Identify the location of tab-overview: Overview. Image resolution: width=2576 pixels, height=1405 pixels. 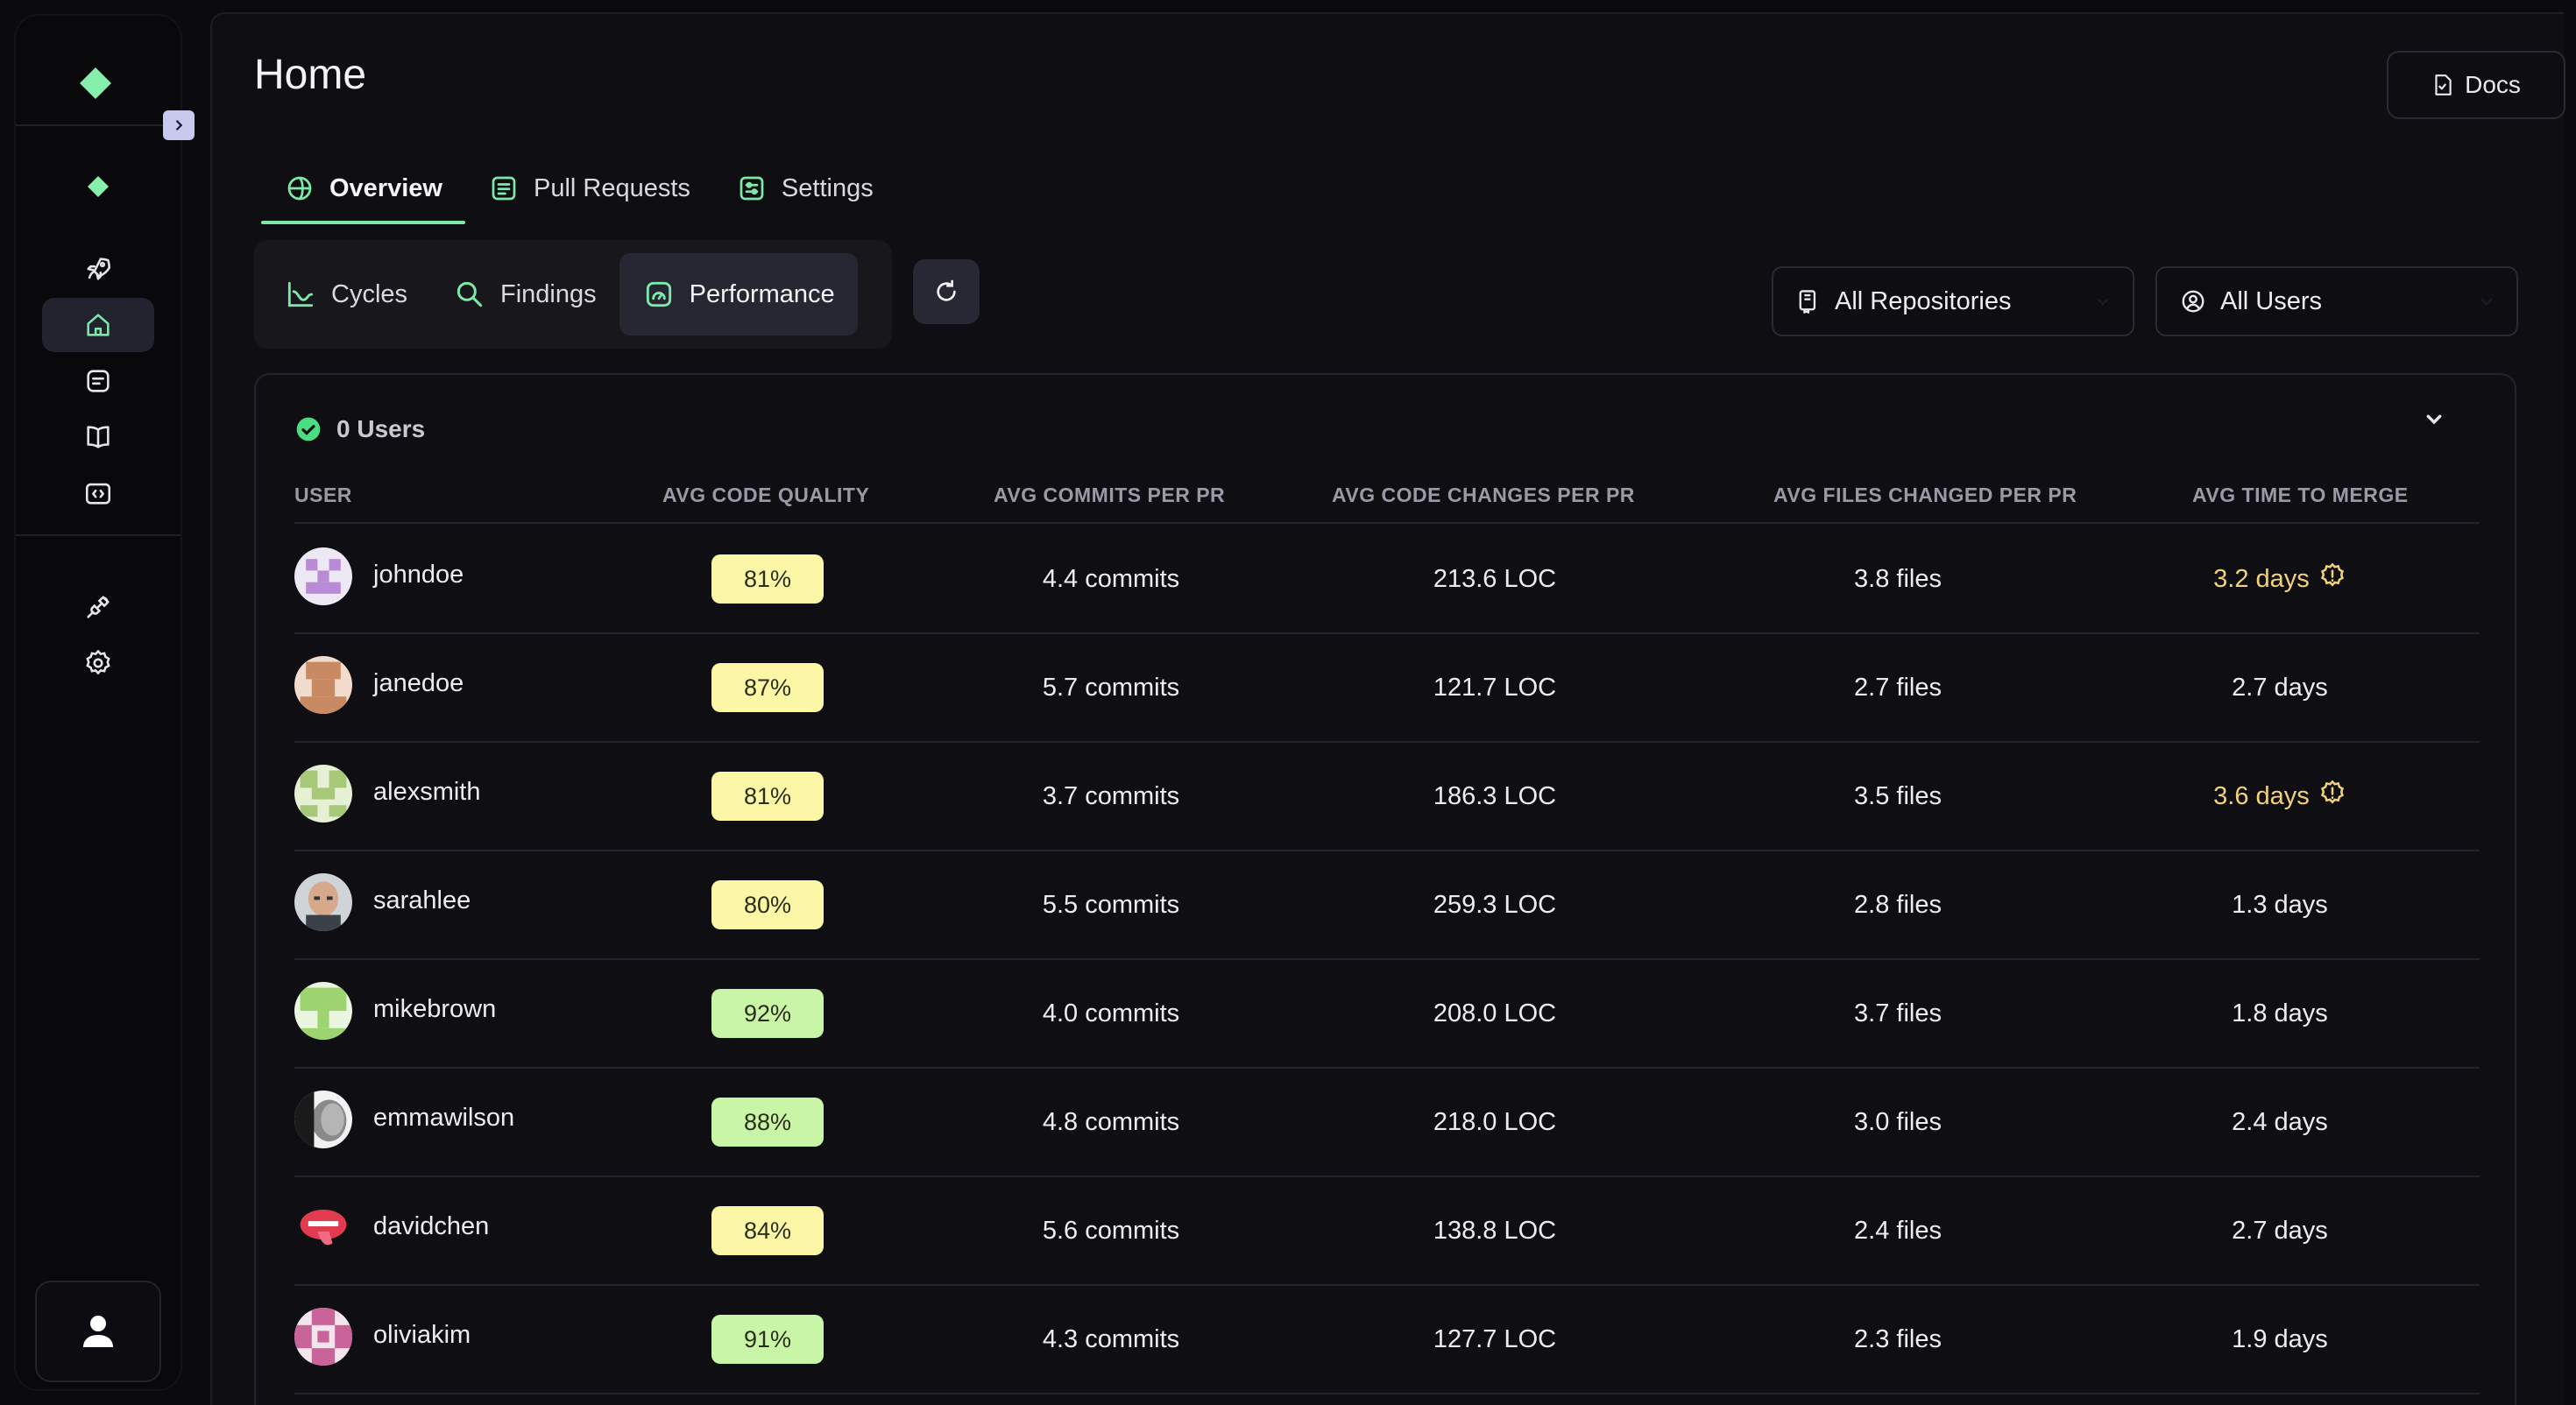
(363, 188).